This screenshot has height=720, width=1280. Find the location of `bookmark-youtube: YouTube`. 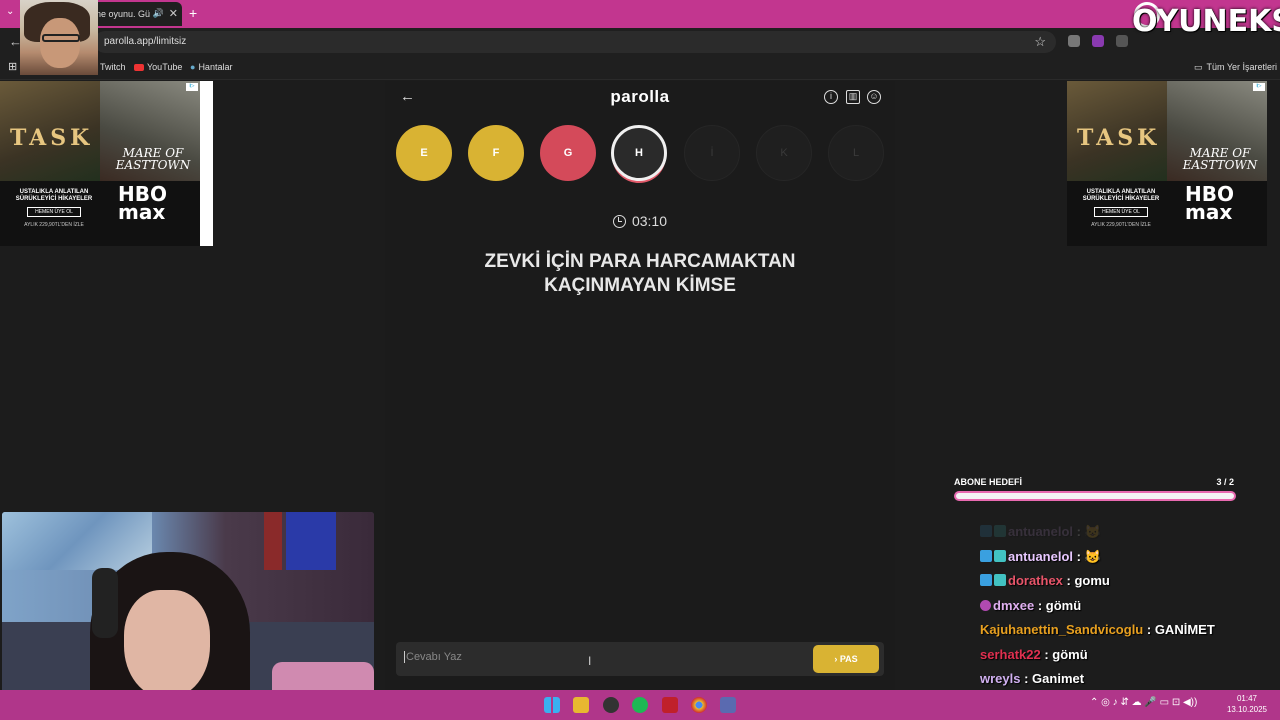

bookmark-youtube: YouTube is located at coordinates (158, 67).